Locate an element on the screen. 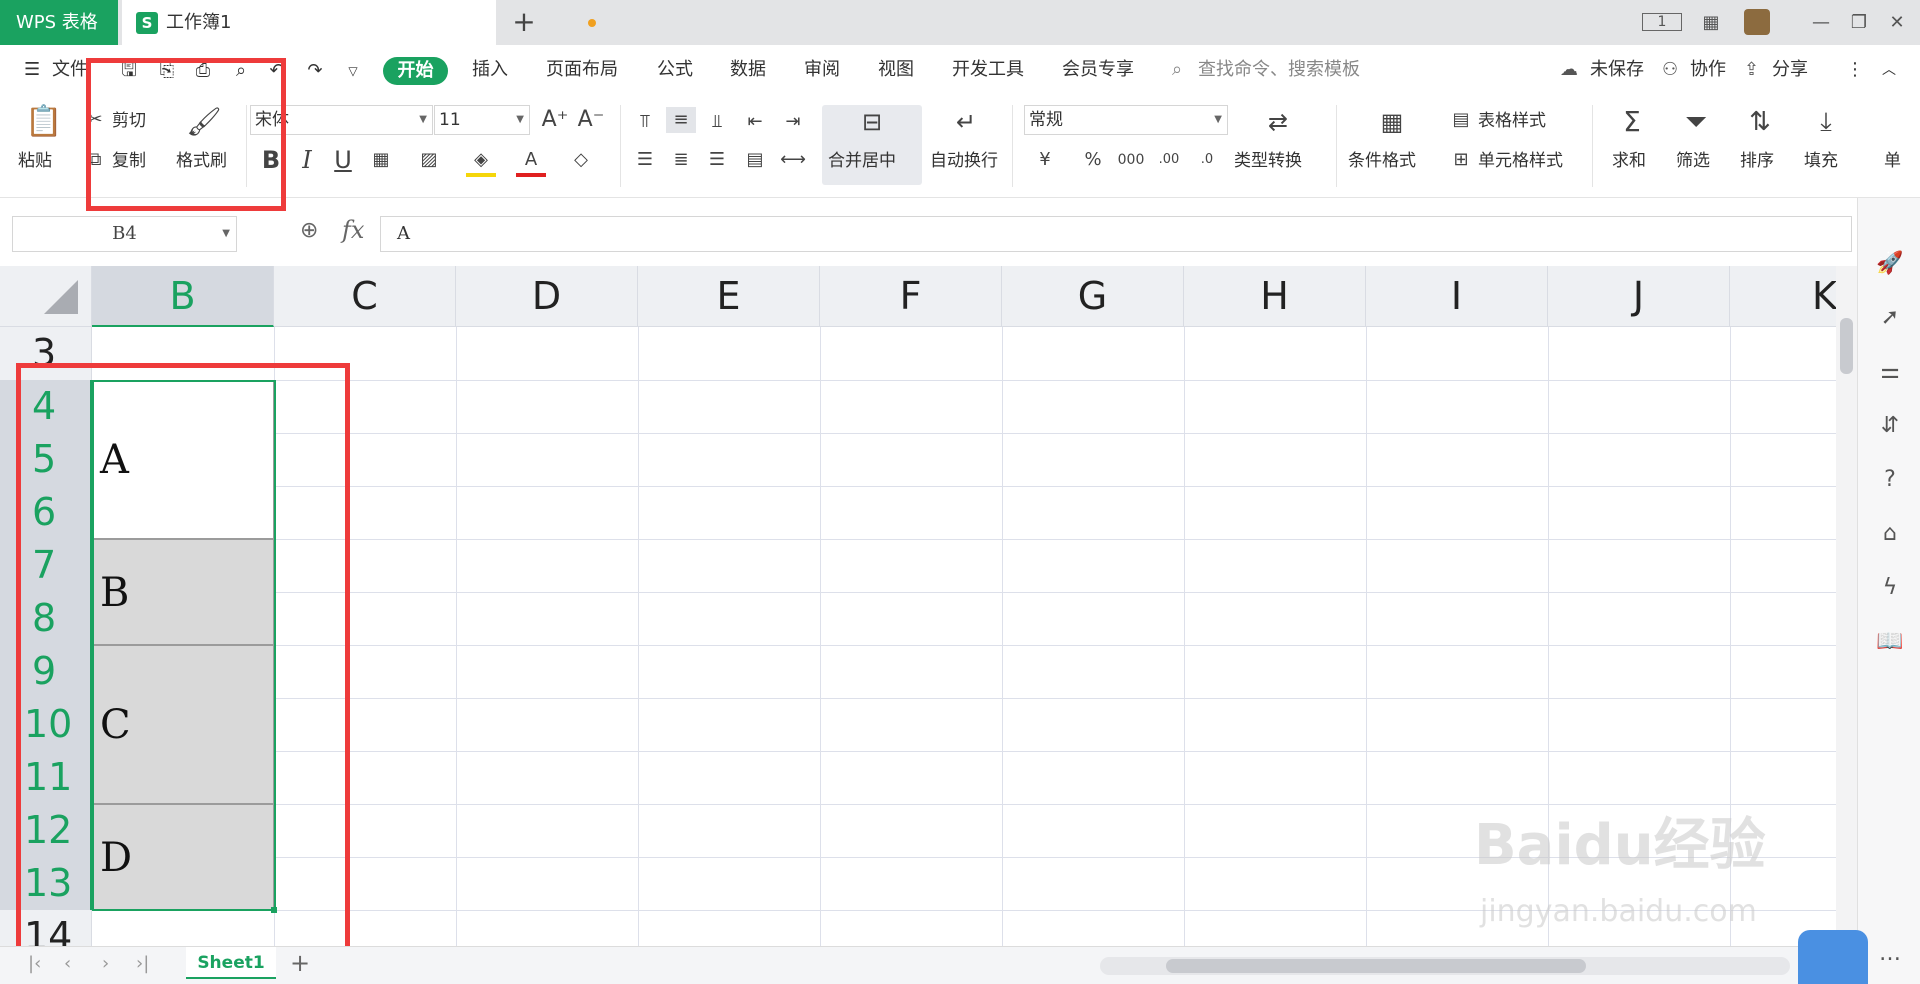  row-header-8: 8 is located at coordinates (46, 618).